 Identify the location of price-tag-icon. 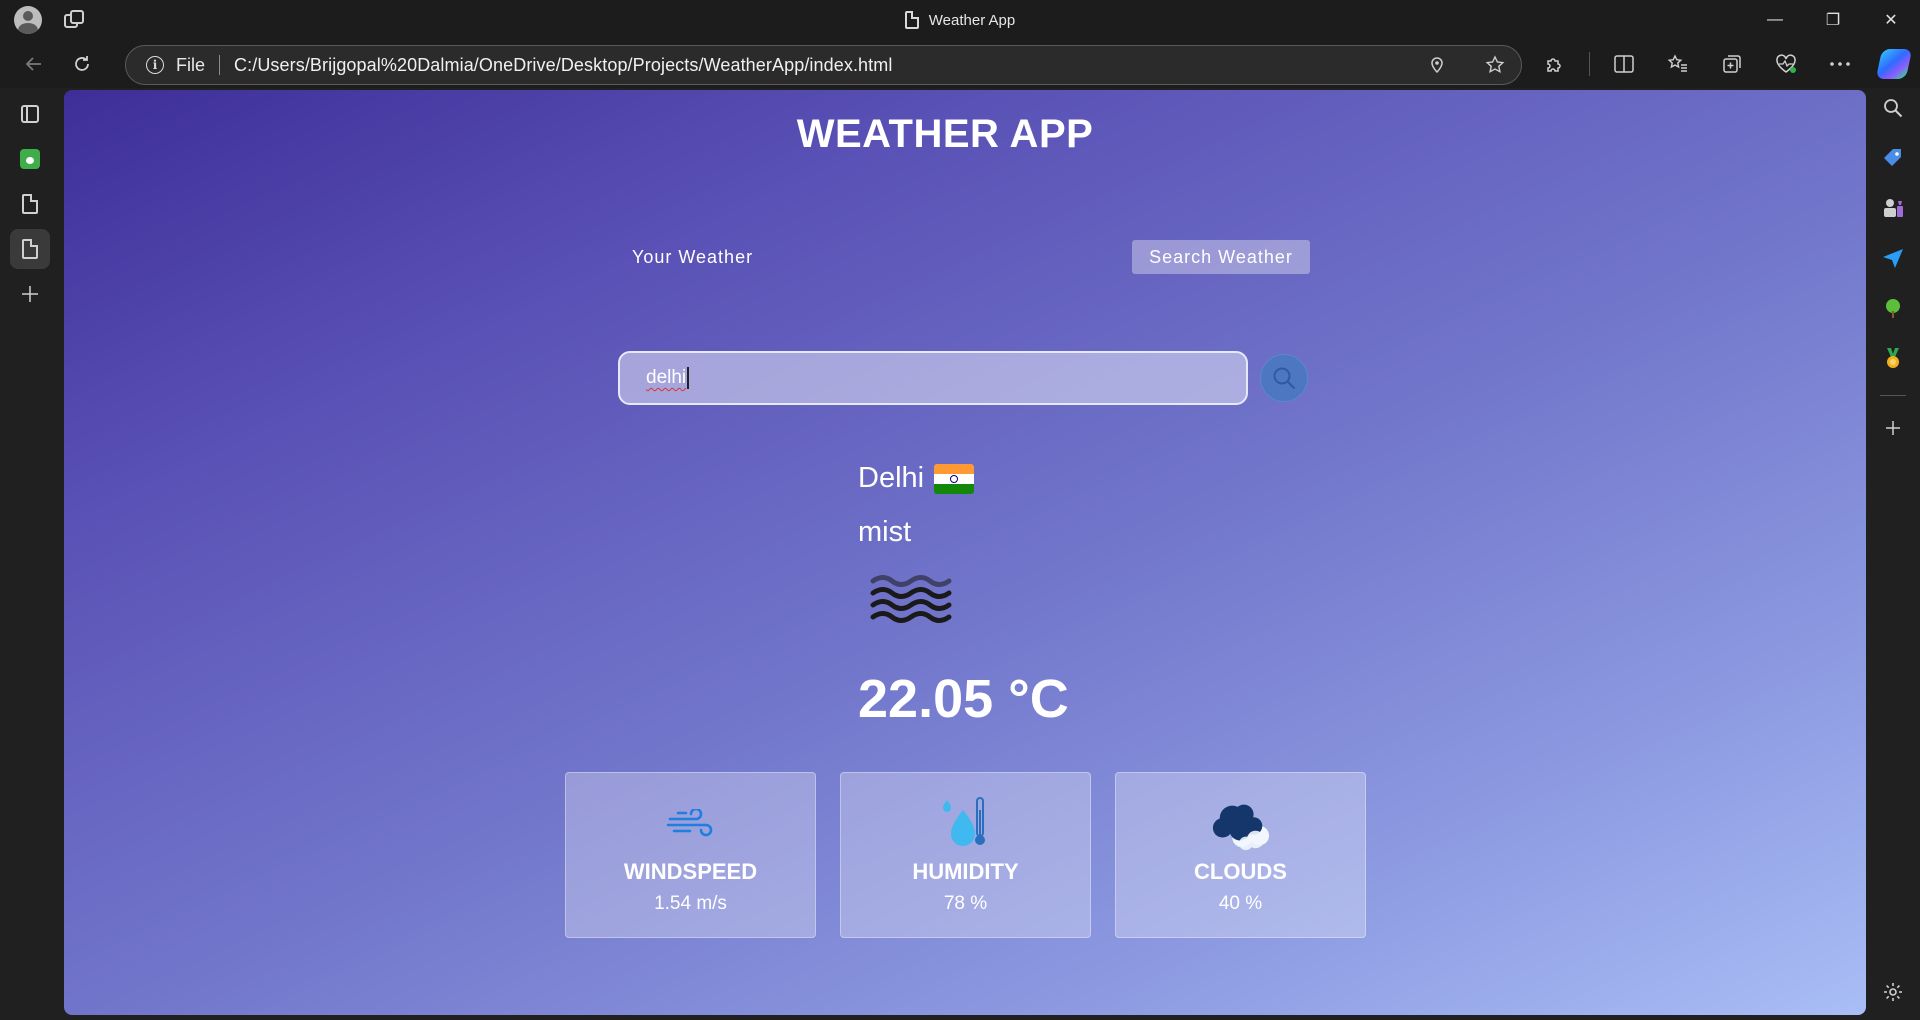
(1892, 157).